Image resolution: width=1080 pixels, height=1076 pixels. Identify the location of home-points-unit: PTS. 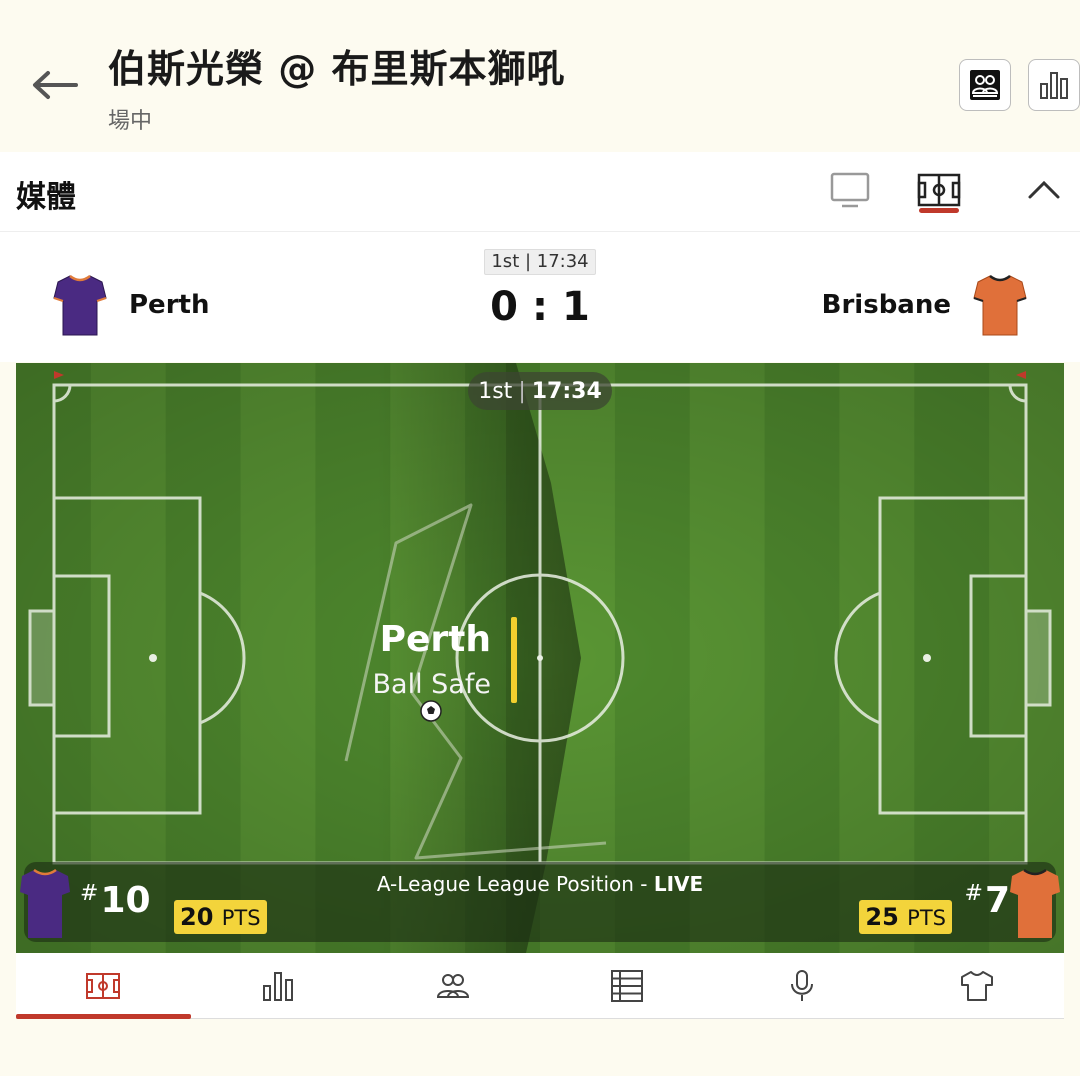
(241, 918).